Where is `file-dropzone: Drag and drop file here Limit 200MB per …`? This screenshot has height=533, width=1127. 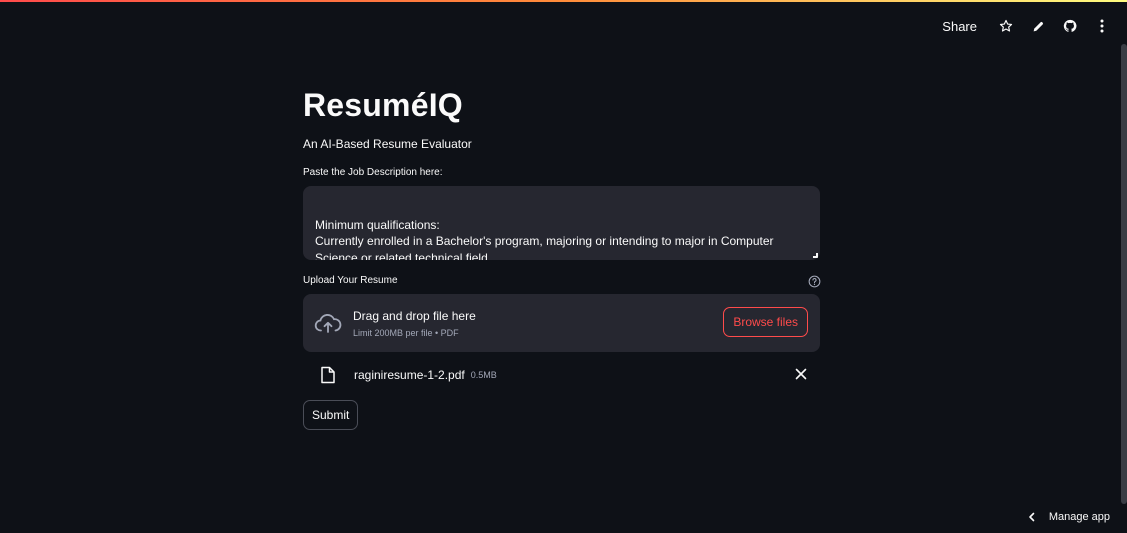
file-dropzone: Drag and drop file here Limit 200MB per … is located at coordinates (561, 323).